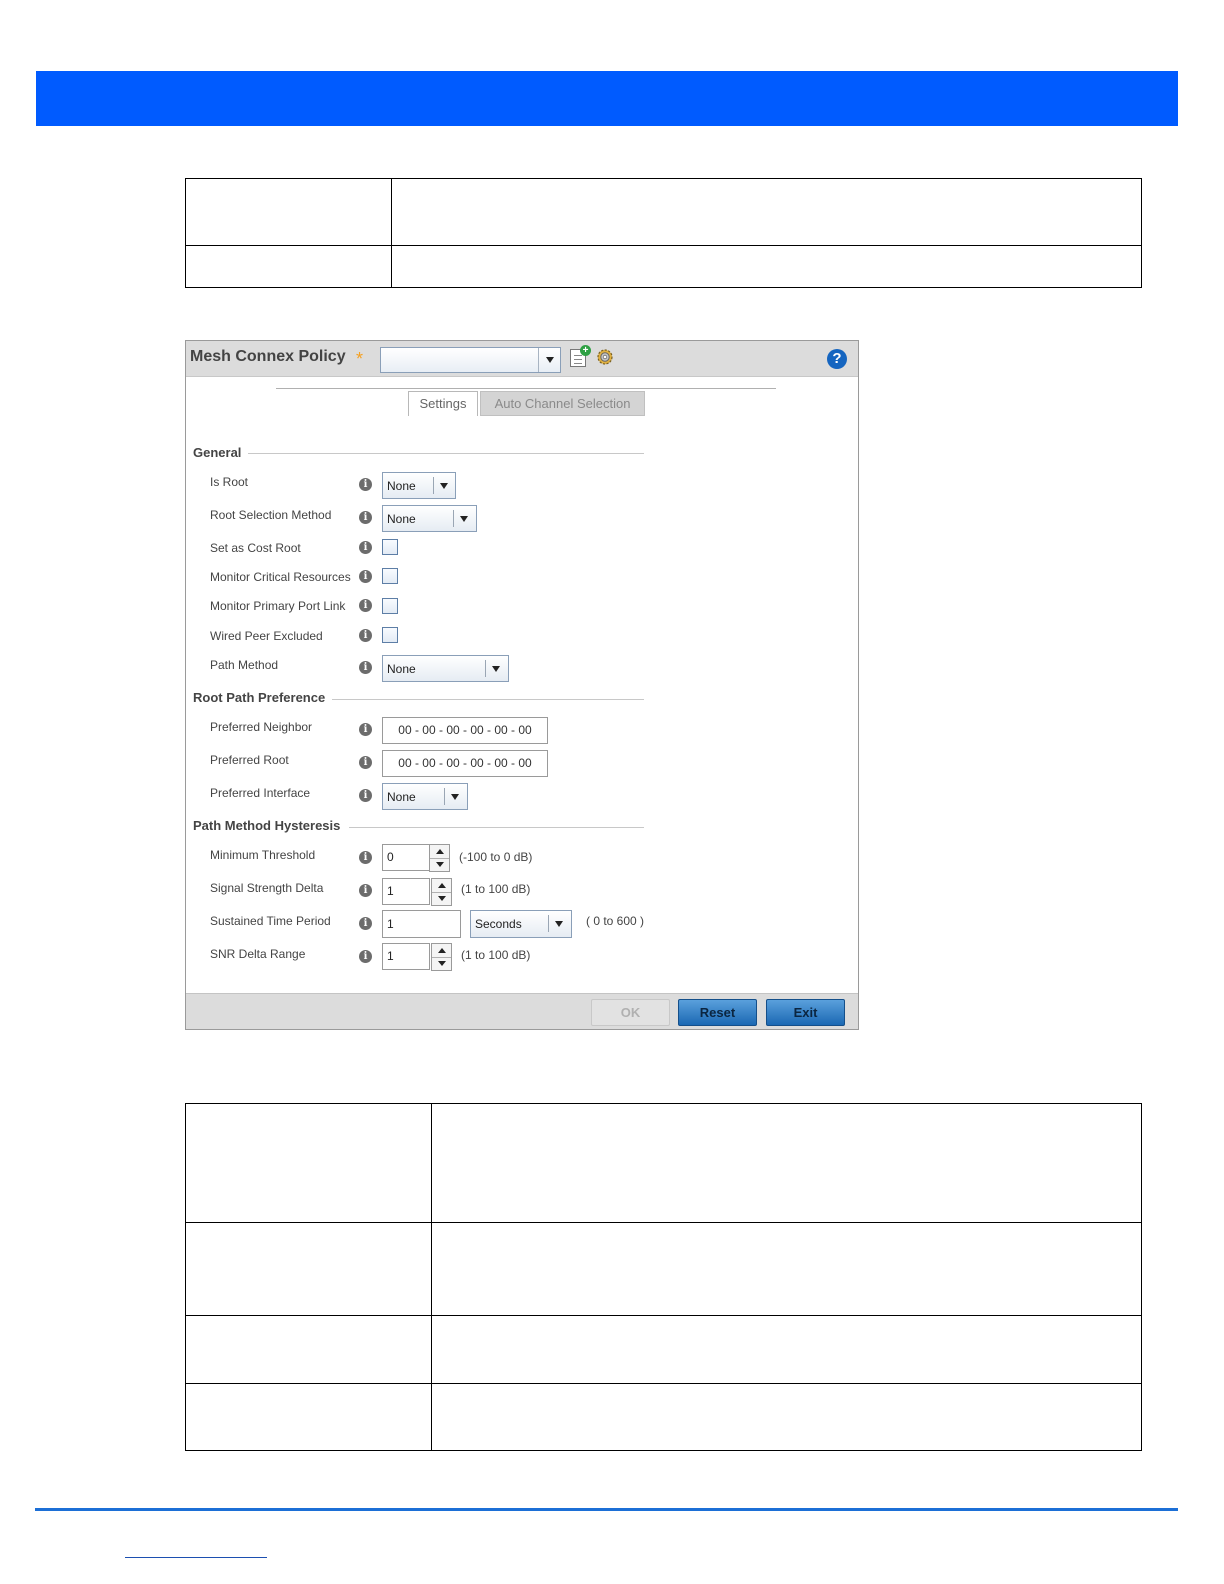  I want to click on sustained-time-period-unit-value: Seconds, so click(498, 924).